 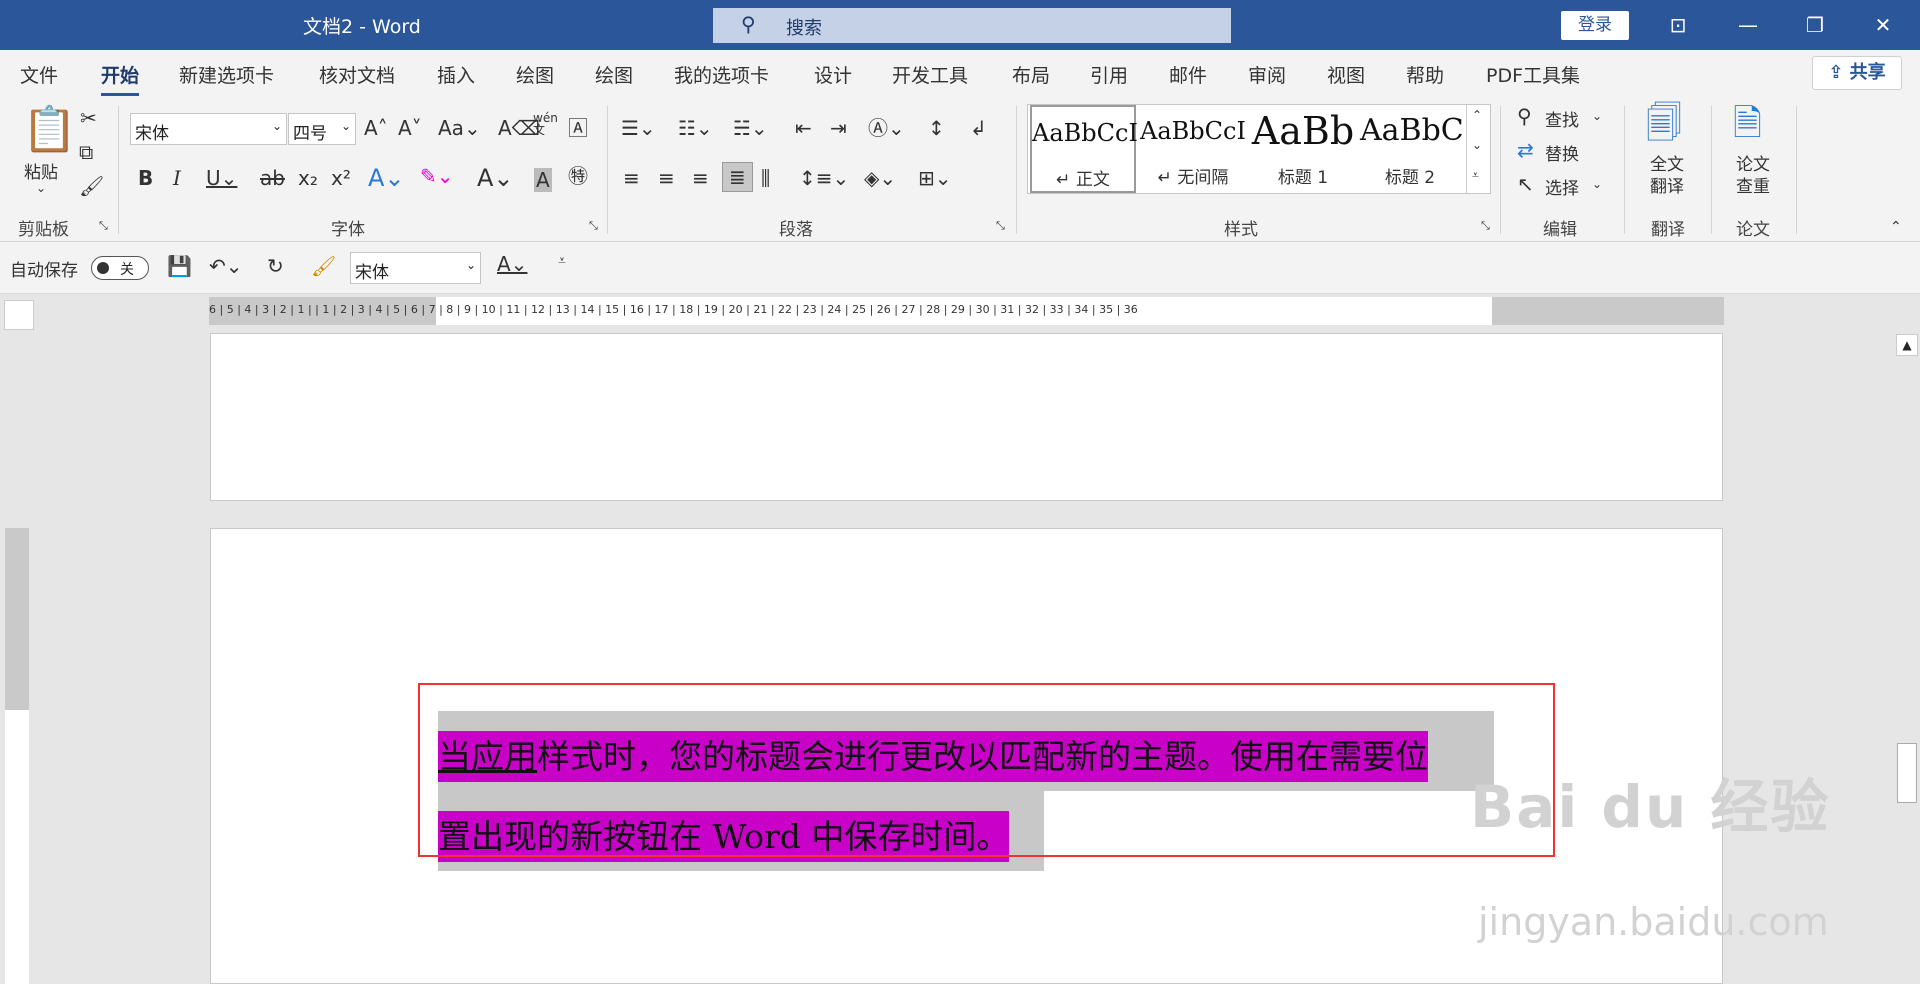 I want to click on show-marks-icon: ↲, so click(x=978, y=128).